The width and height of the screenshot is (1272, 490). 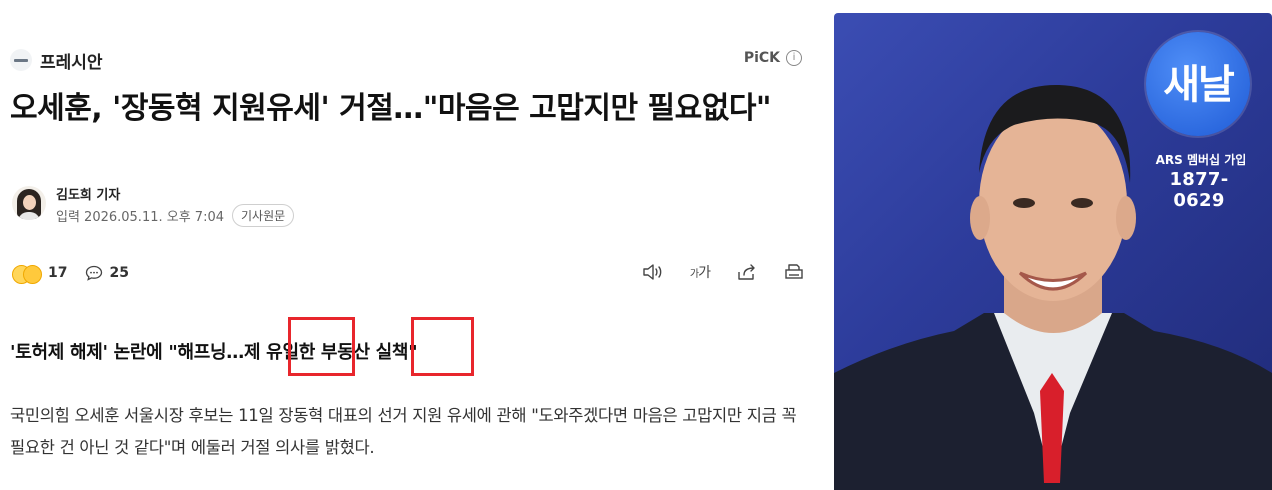 What do you see at coordinates (442, 346) in the screenshot?
I see `highlight-box-failure` at bounding box center [442, 346].